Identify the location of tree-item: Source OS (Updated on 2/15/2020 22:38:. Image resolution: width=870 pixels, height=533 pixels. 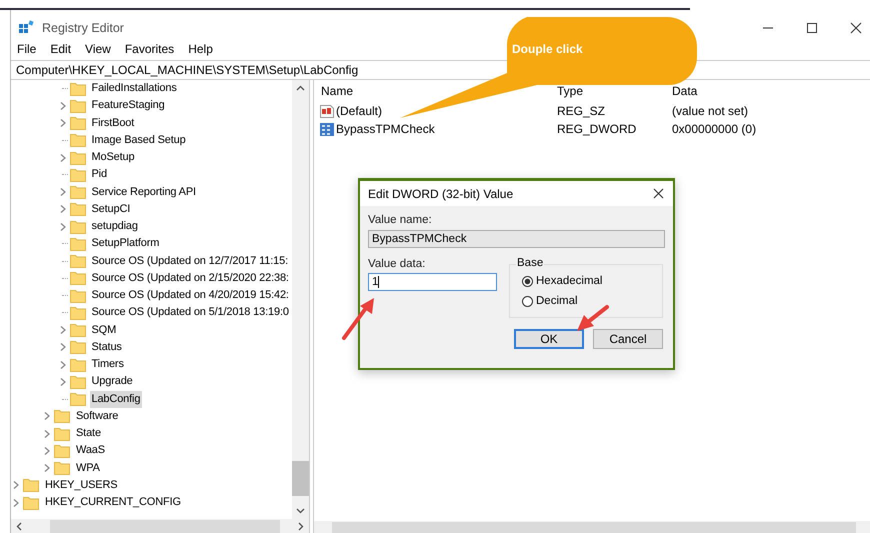
(190, 278).